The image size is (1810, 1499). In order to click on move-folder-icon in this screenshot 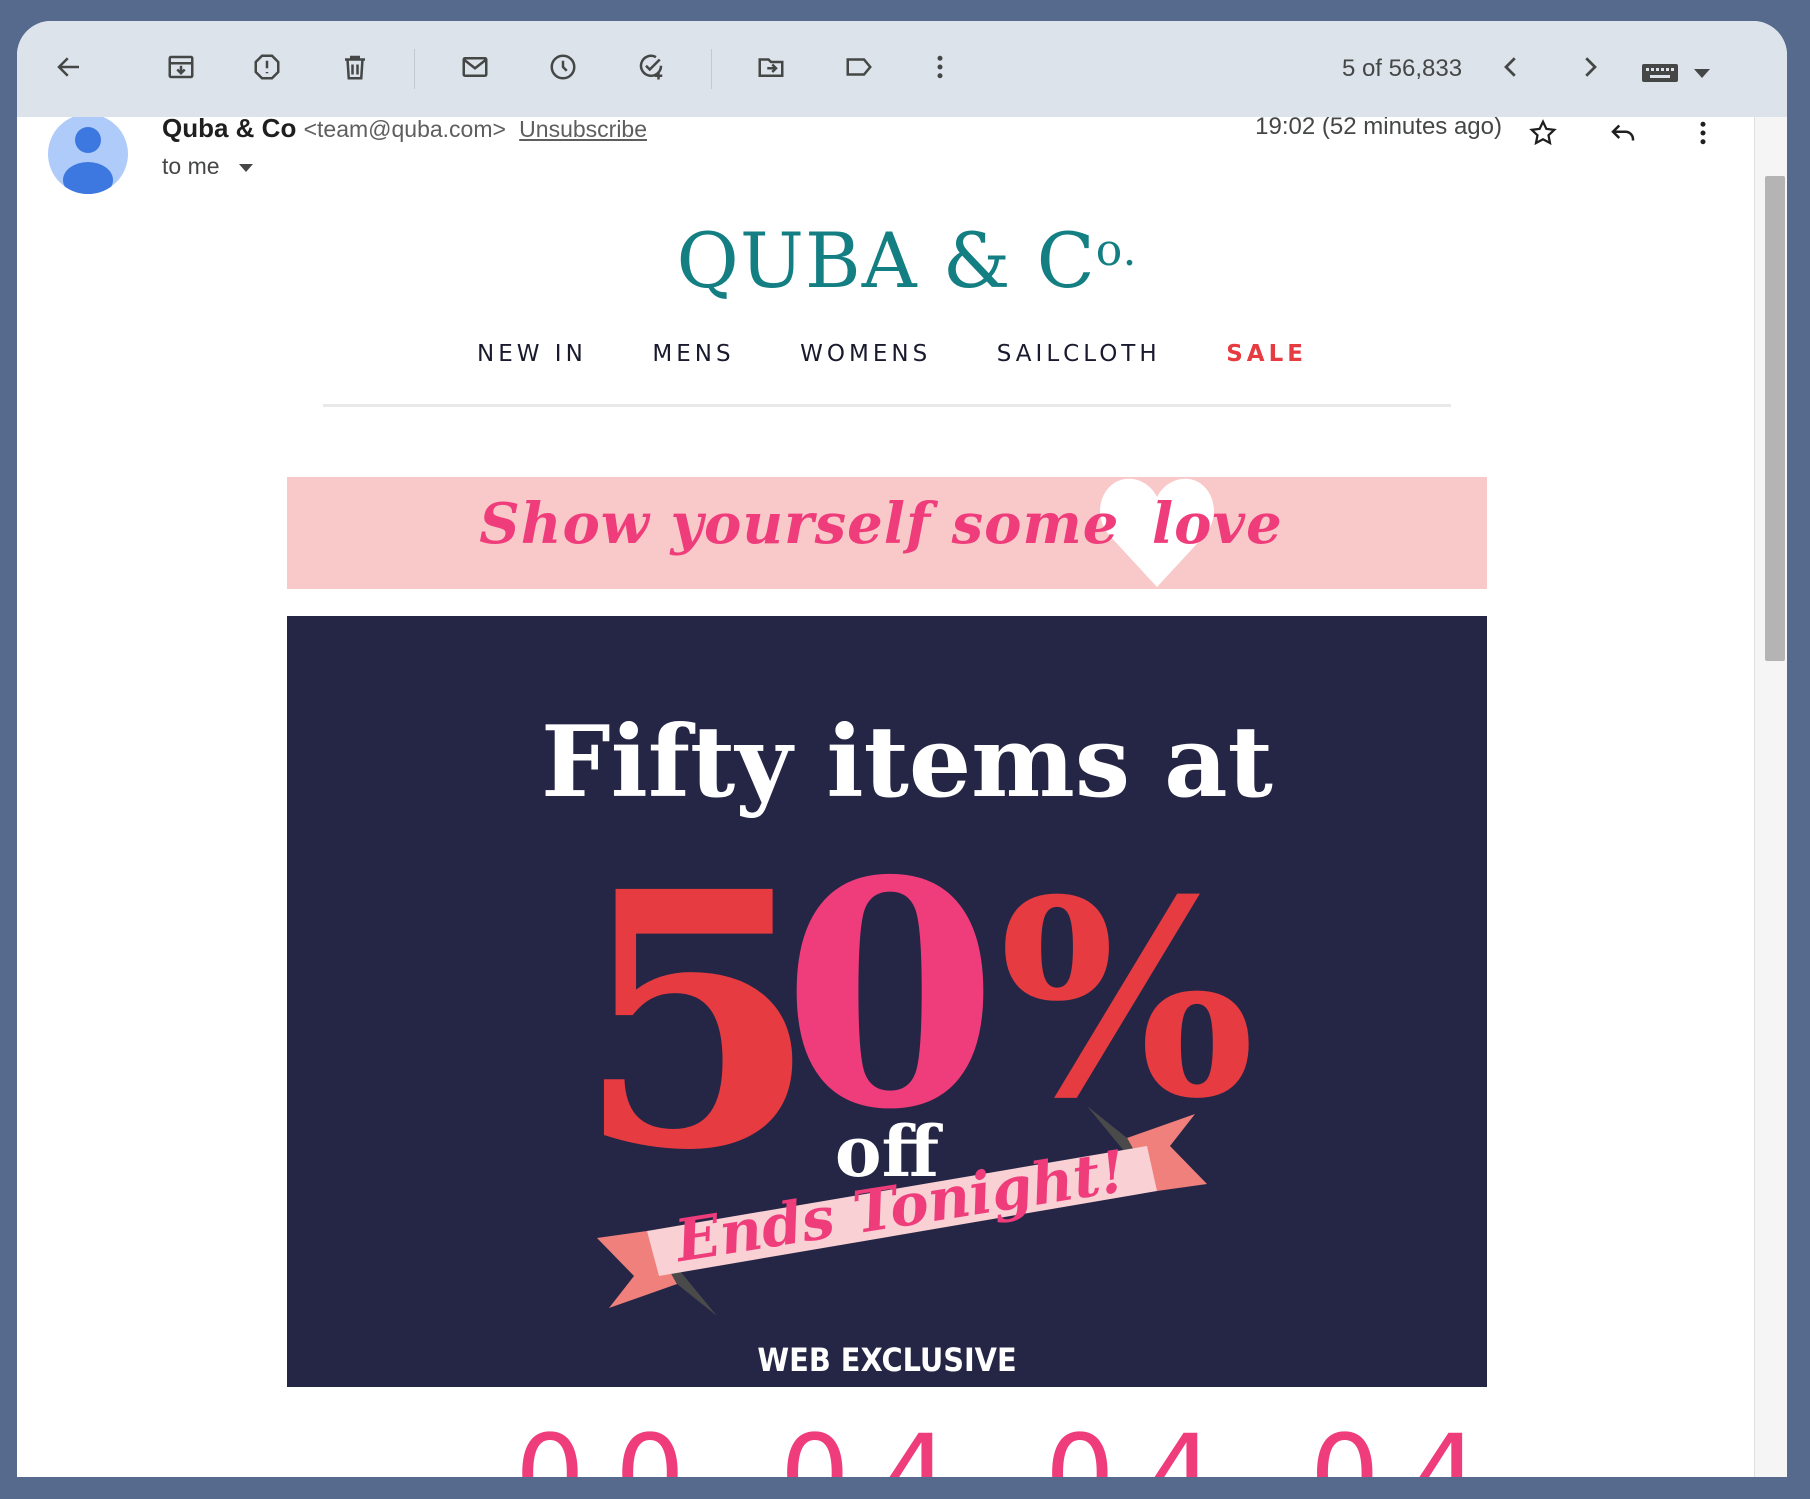, I will do `click(771, 67)`.